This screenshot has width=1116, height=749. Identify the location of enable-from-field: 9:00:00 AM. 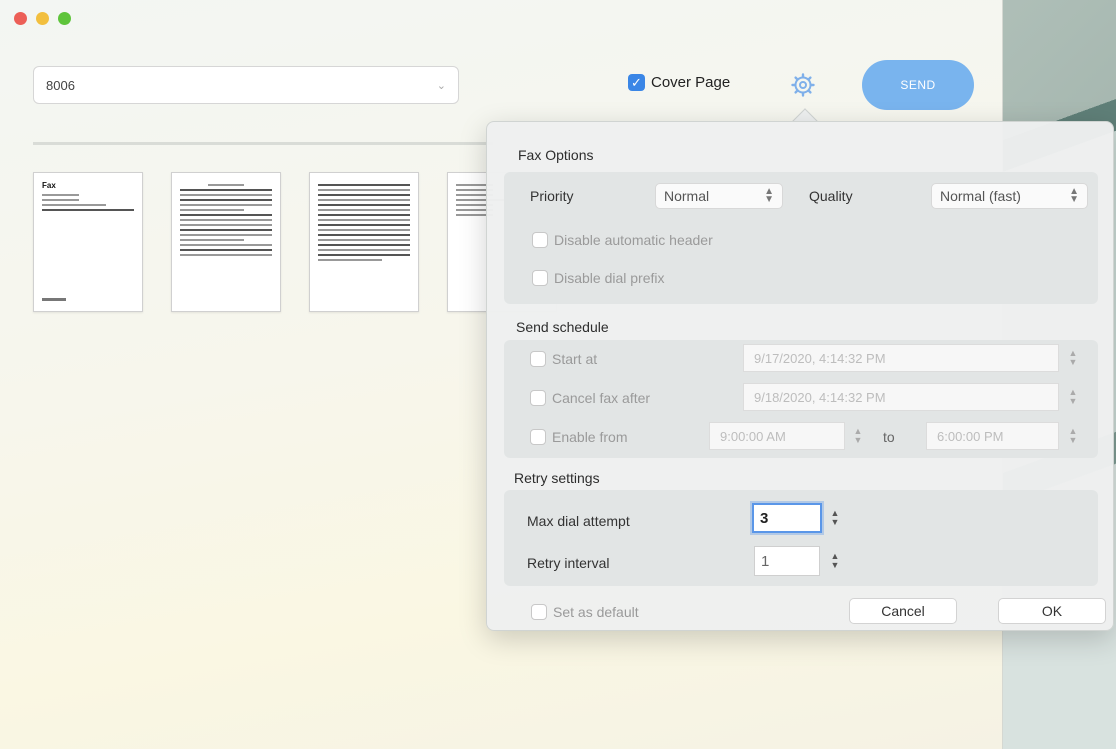
(777, 436).